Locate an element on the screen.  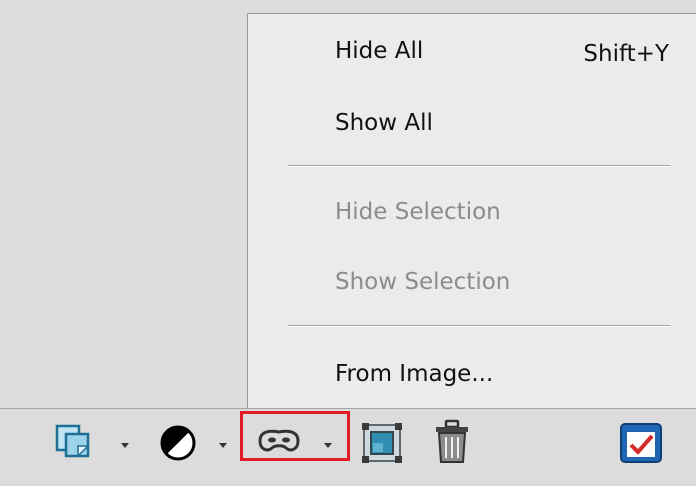
adjustment-icon is located at coordinates (178, 443).